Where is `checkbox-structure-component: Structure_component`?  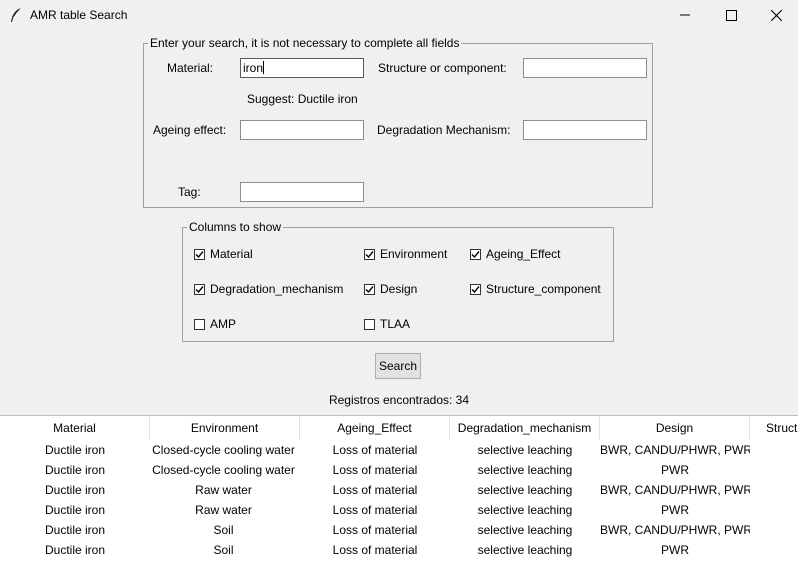
checkbox-structure-component: Structure_component is located at coordinates (535, 289).